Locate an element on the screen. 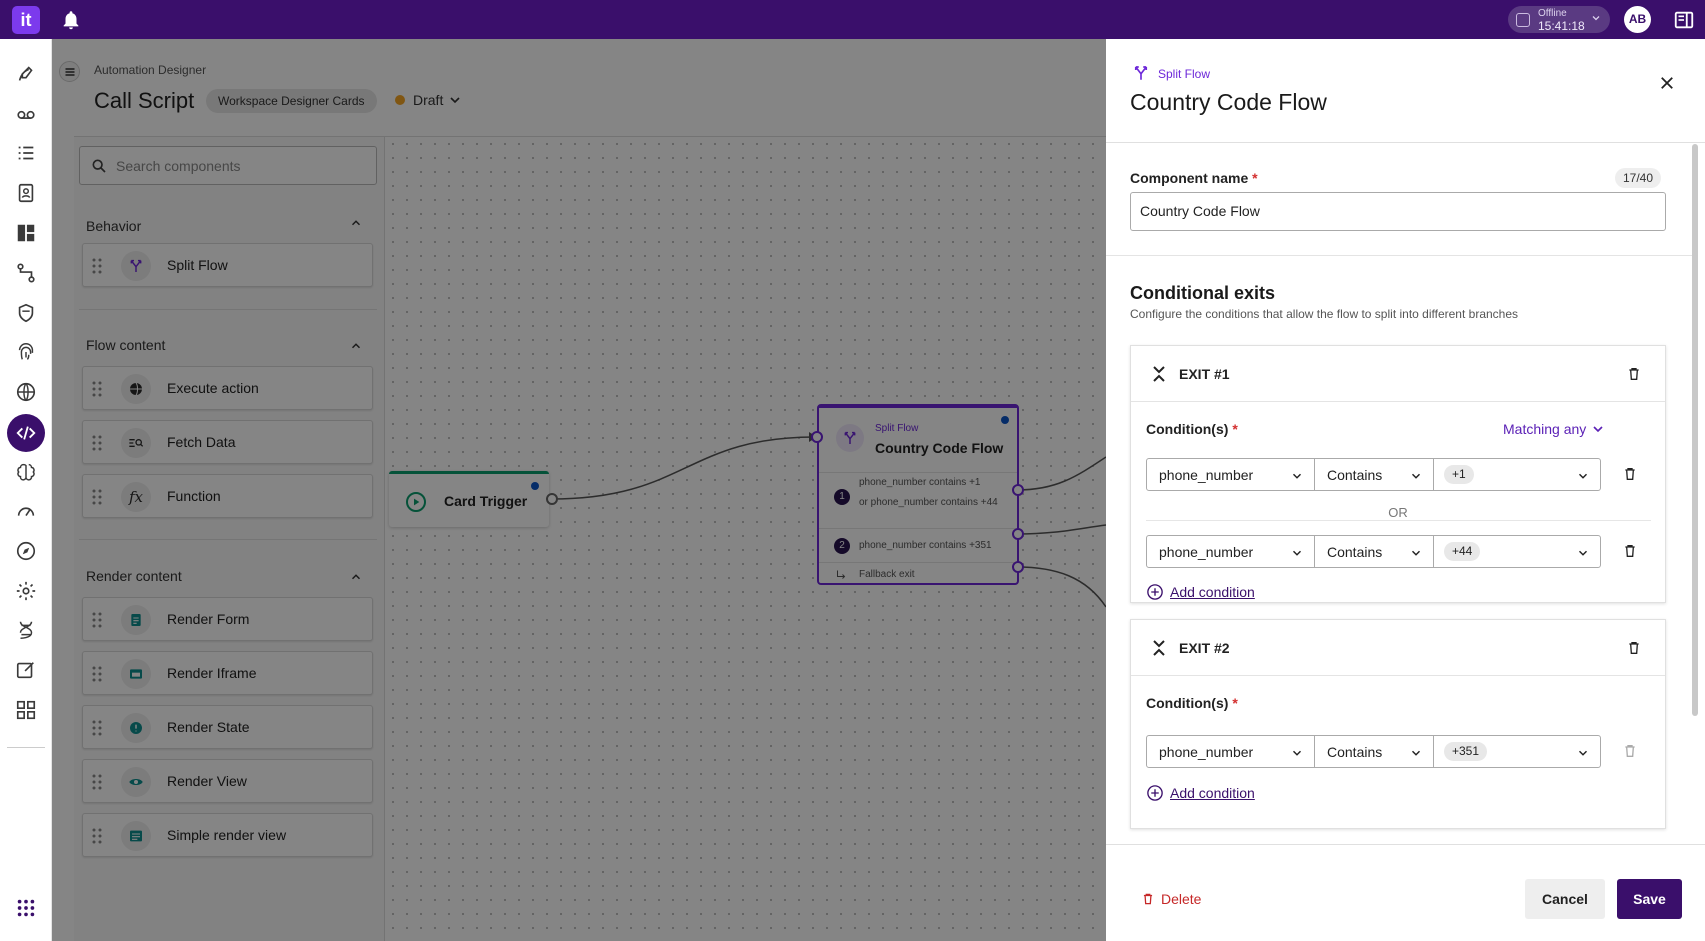 This screenshot has width=1705, height=941. value-select: +351 is located at coordinates (1517, 751).